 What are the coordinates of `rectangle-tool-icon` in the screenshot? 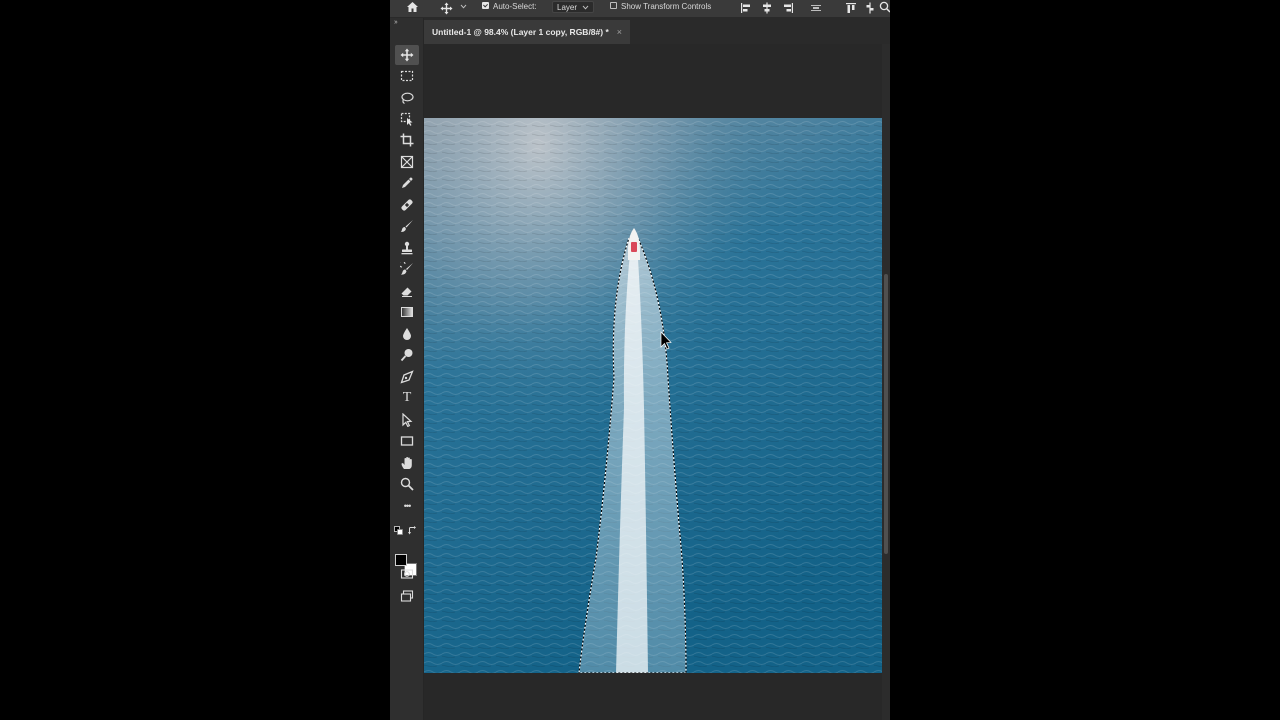 It's located at (407, 441).